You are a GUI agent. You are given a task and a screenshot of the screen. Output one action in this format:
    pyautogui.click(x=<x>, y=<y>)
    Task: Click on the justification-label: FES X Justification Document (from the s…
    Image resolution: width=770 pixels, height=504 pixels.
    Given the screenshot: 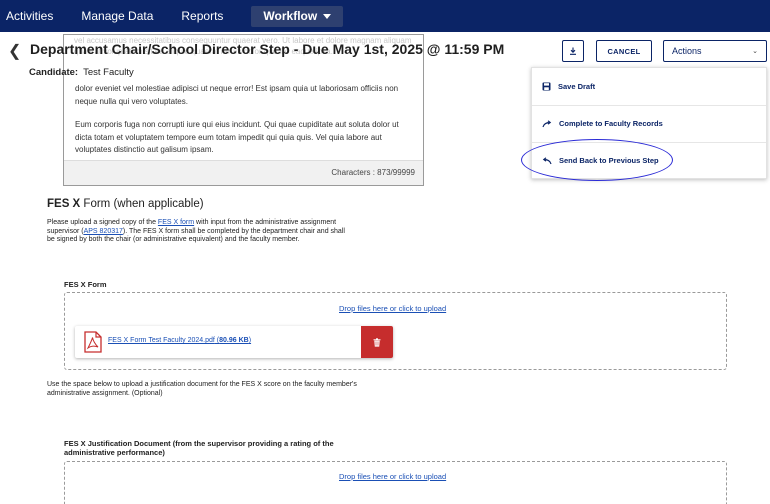 What is the action you would take?
    pyautogui.click(x=199, y=448)
    